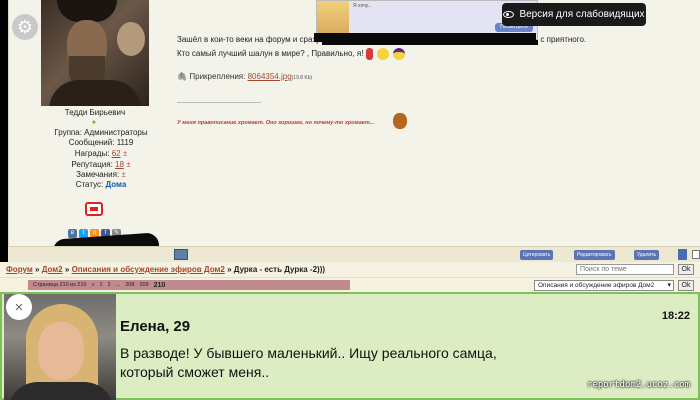 The width and height of the screenshot is (700, 400). I want to click on eye-icon, so click(509, 14).